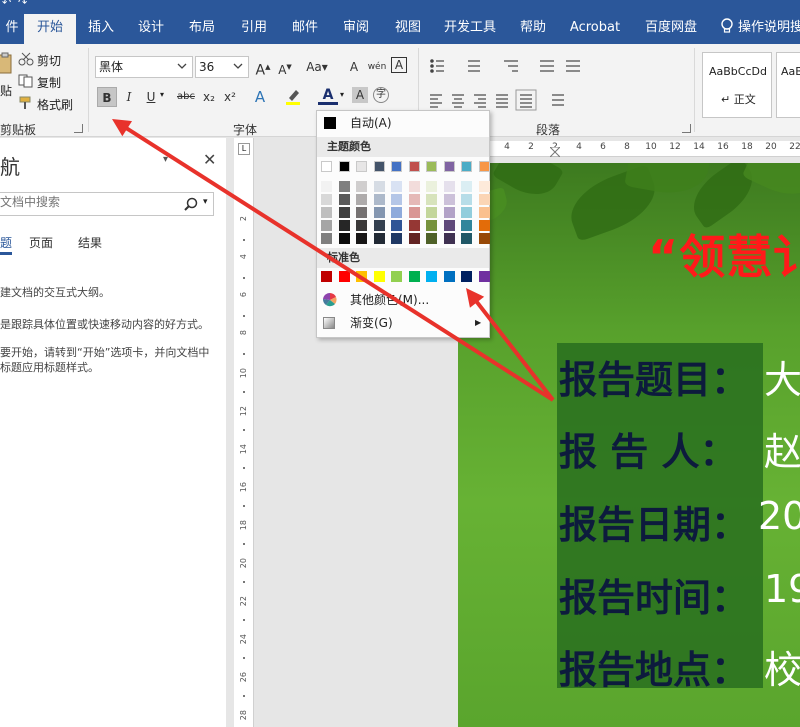 The width and height of the screenshot is (800, 727). I want to click on paste-icon, so click(6, 64).